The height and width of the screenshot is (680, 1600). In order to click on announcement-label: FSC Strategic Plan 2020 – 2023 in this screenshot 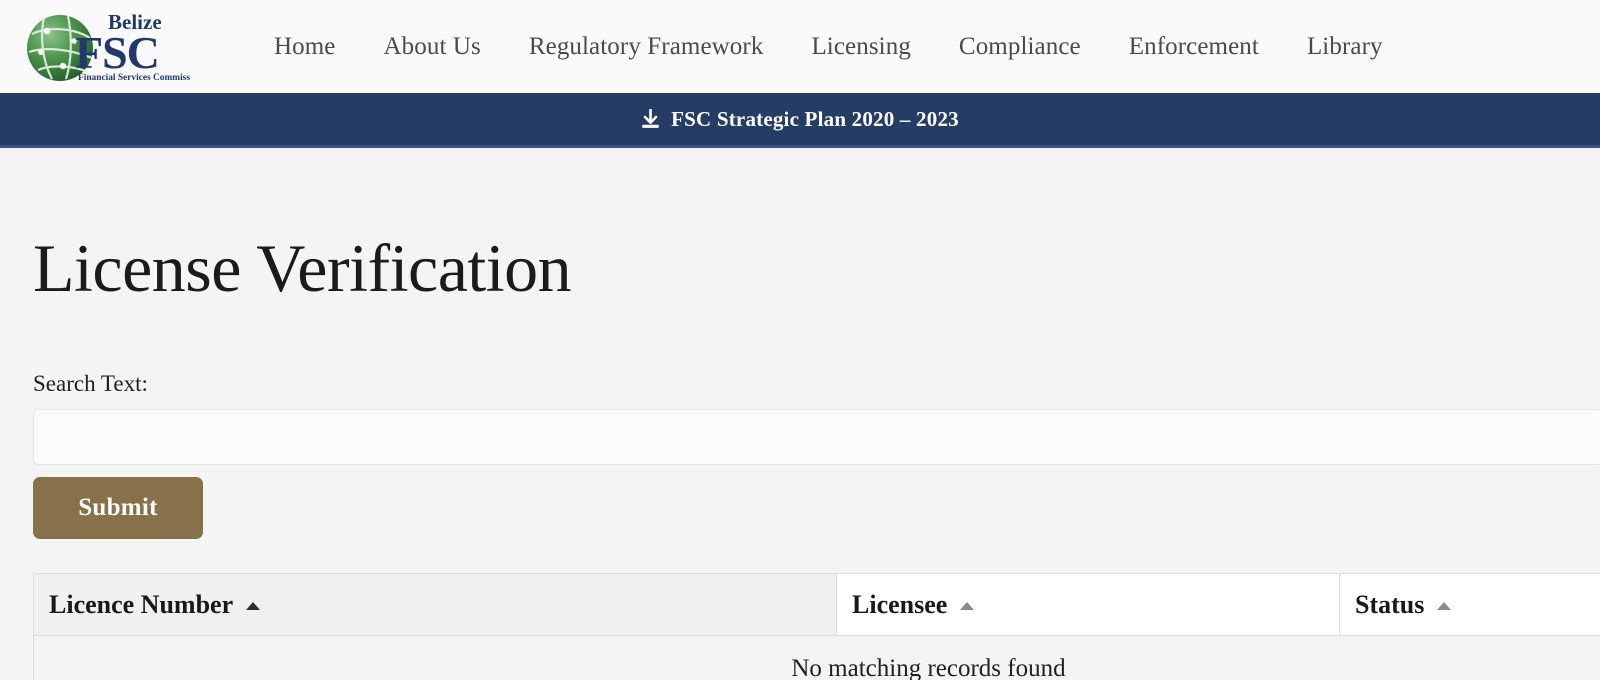, I will do `click(815, 118)`.